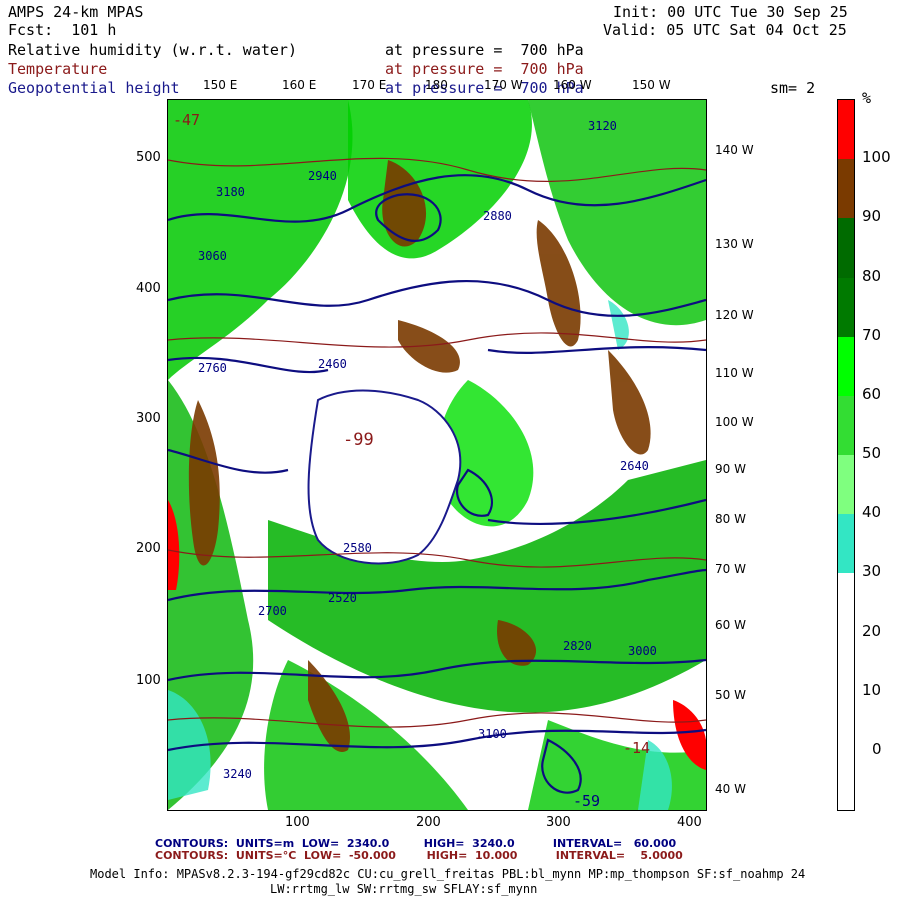 This screenshot has width=900, height=900. What do you see at coordinates (876, 157) in the screenshot?
I see `colorbar-label: 100` at bounding box center [876, 157].